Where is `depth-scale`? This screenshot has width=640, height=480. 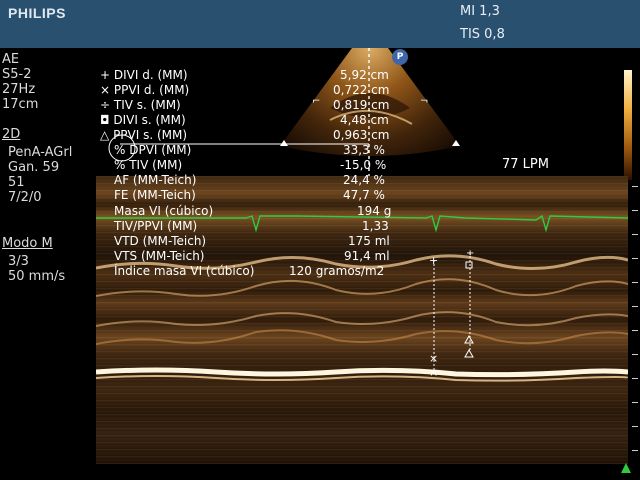
depth-scale is located at coordinates (636, 322).